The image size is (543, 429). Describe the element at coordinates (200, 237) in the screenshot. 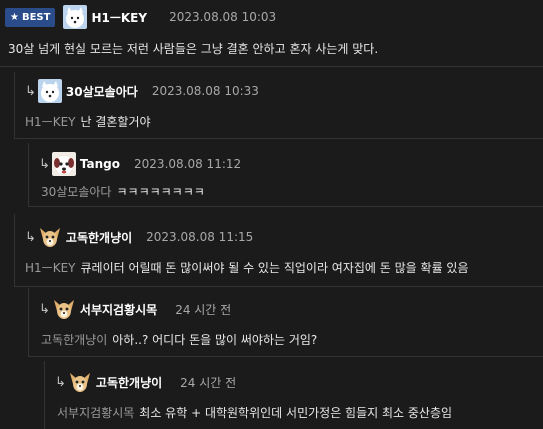

I see `comment-date: 2023.08.08 11:15` at that location.